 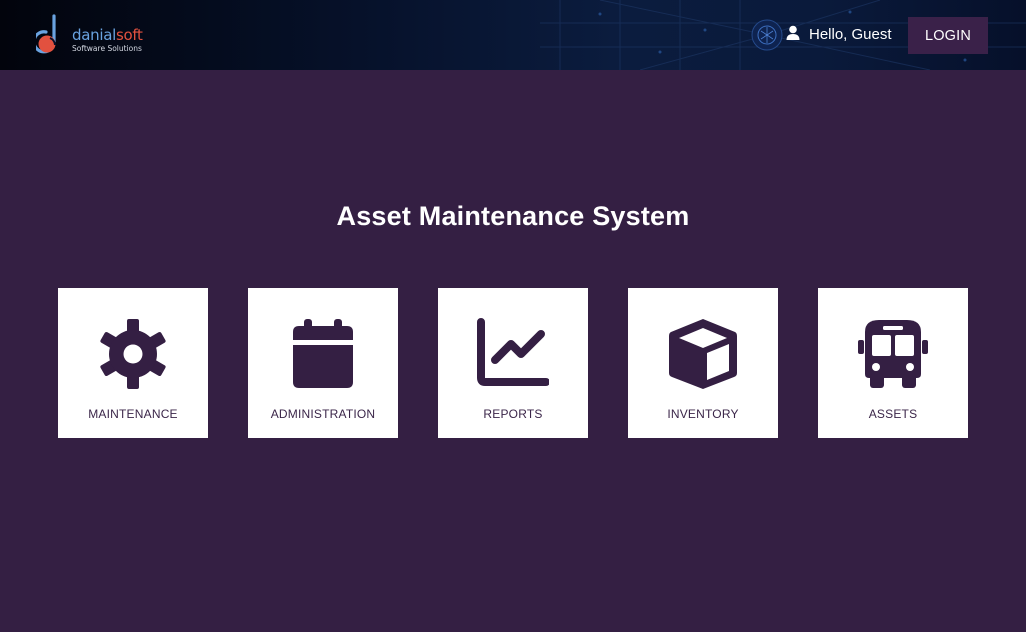 I want to click on tile-administration: ADMINISTRATION, so click(x=323, y=363).